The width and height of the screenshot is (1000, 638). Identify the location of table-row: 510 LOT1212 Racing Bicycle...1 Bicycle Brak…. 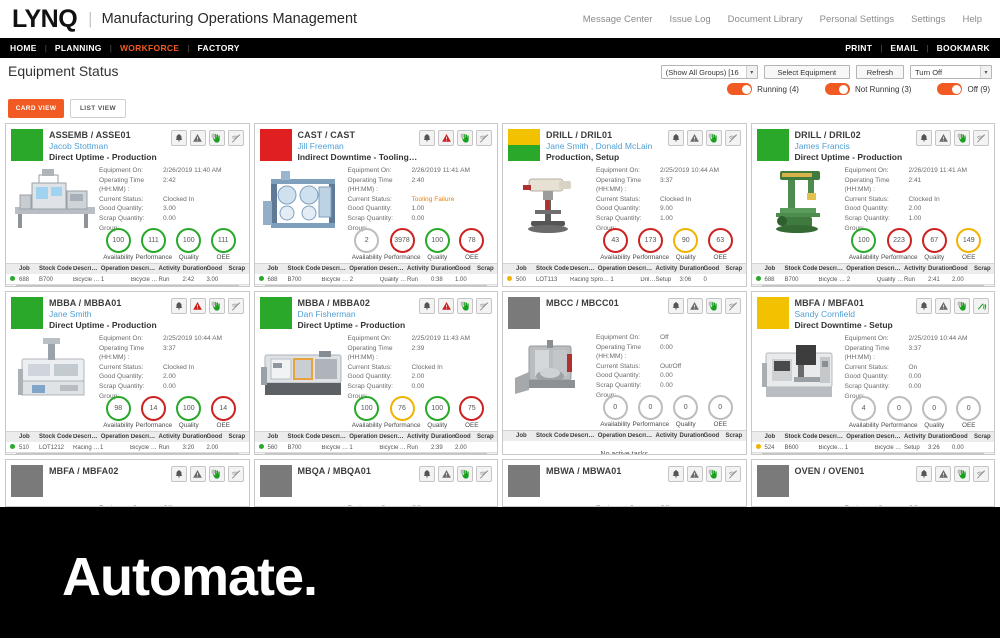
(127, 447).